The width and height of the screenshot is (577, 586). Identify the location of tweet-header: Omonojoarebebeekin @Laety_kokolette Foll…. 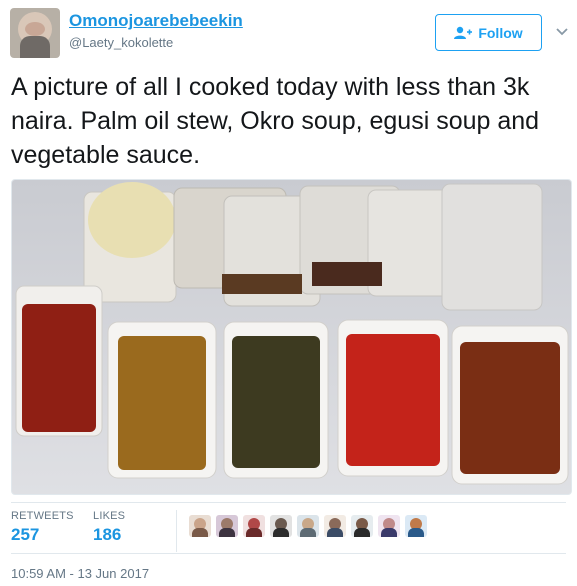
(290, 34).